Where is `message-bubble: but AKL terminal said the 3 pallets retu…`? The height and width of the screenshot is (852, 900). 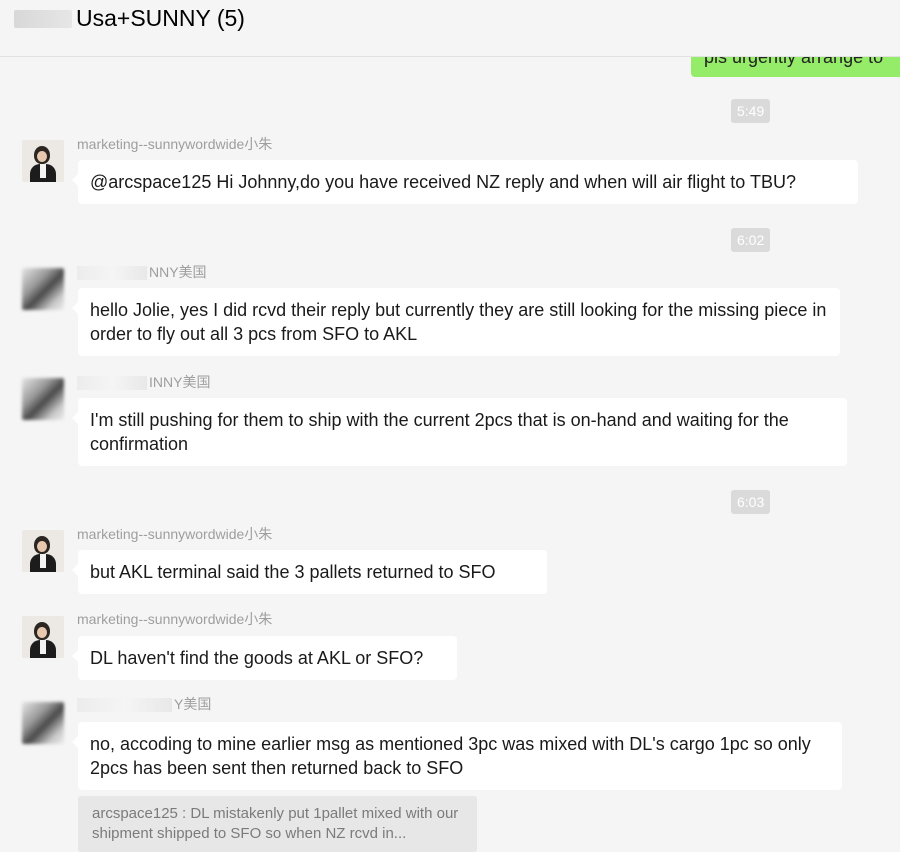 message-bubble: but AKL terminal said the 3 pallets retu… is located at coordinates (309, 572).